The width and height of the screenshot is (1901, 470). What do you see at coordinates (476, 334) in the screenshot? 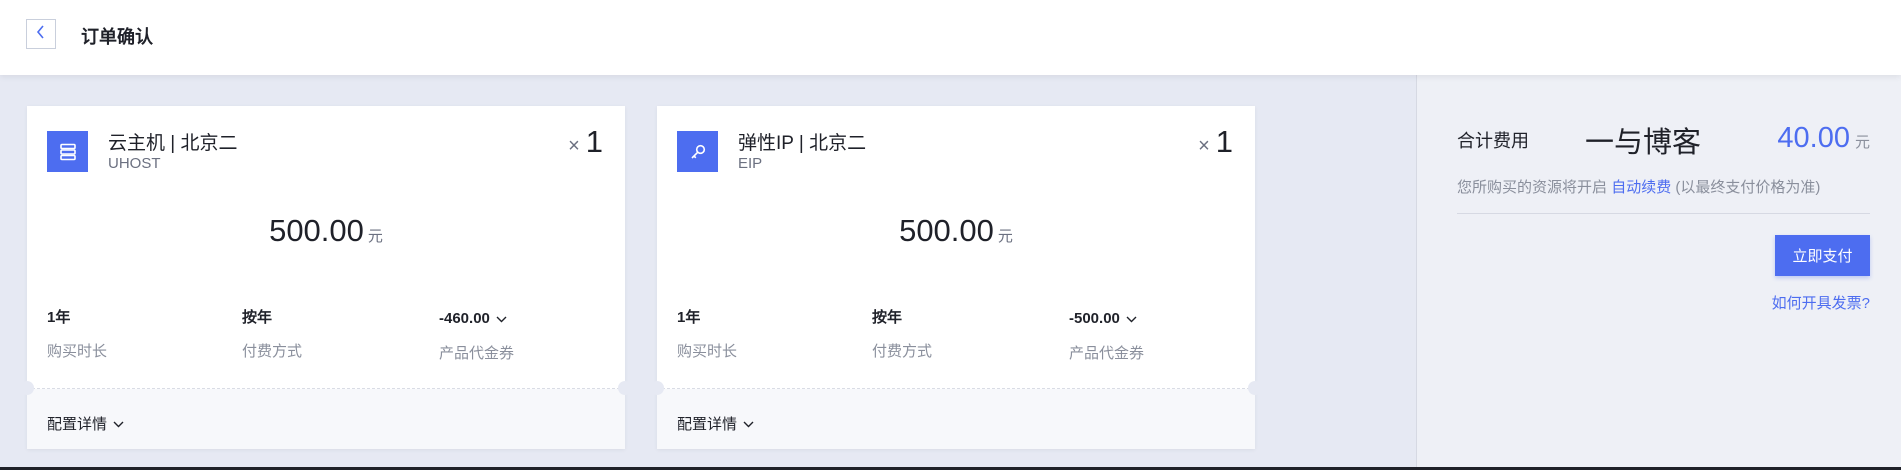
I see `voucher-info: -460.00 产品代金券` at bounding box center [476, 334].